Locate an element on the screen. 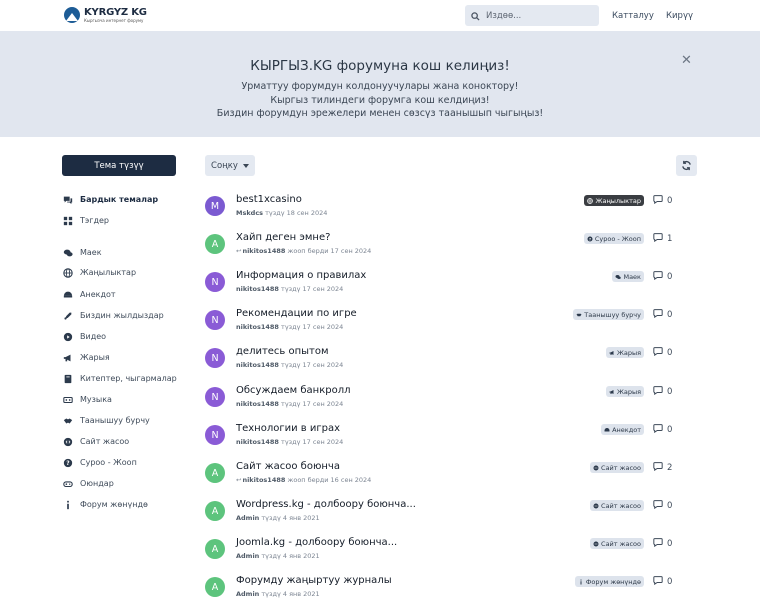  sidebar-item: Анекдот is located at coordinates (89, 294).